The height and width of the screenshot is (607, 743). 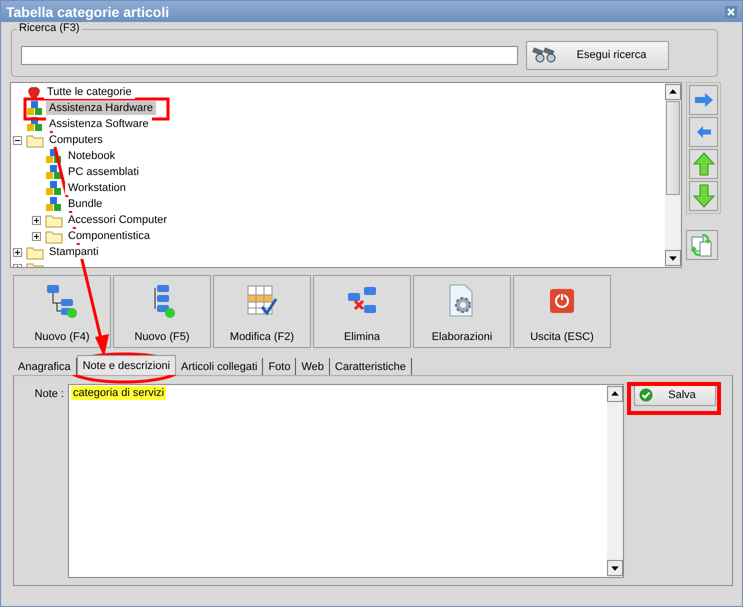 What do you see at coordinates (562, 311) in the screenshot?
I see `toolbar-button: Uscita (ESC)` at bounding box center [562, 311].